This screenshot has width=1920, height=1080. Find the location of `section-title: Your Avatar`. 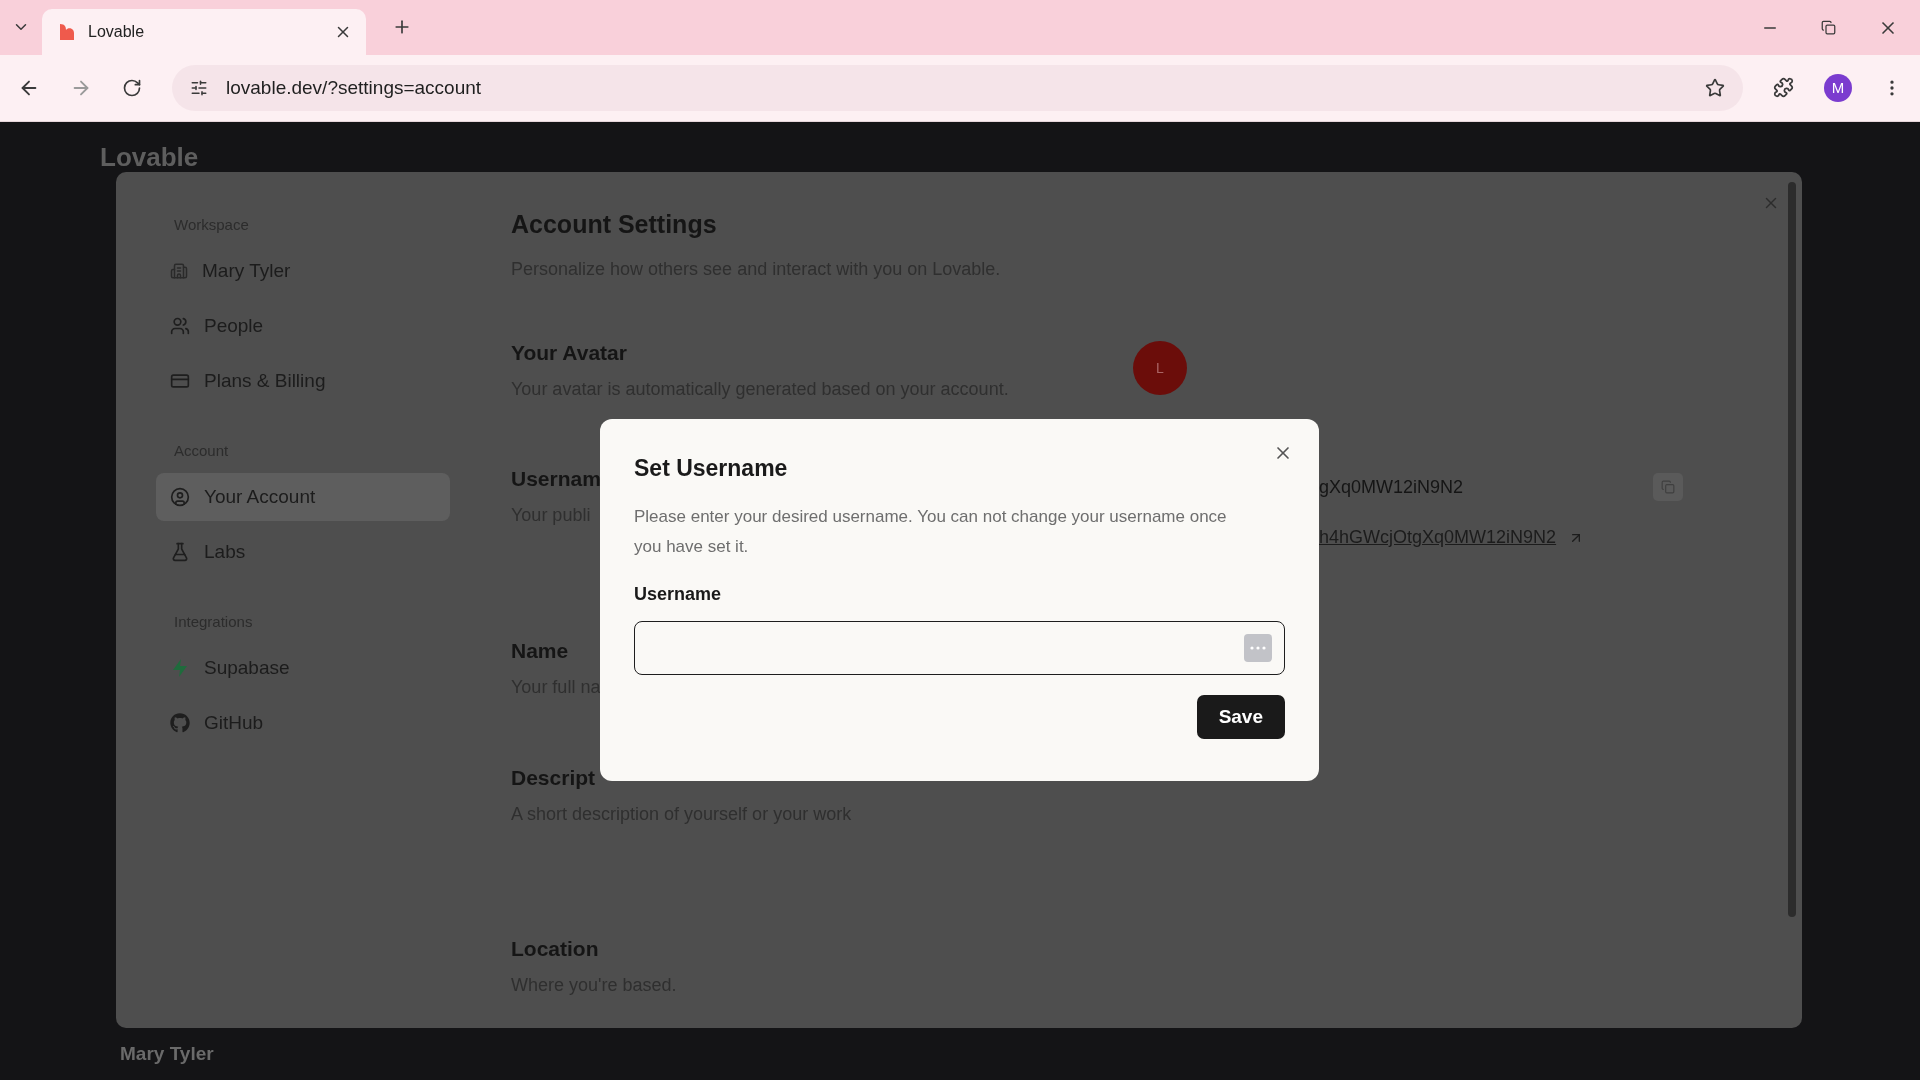

section-title: Your Avatar is located at coordinates (569, 353).